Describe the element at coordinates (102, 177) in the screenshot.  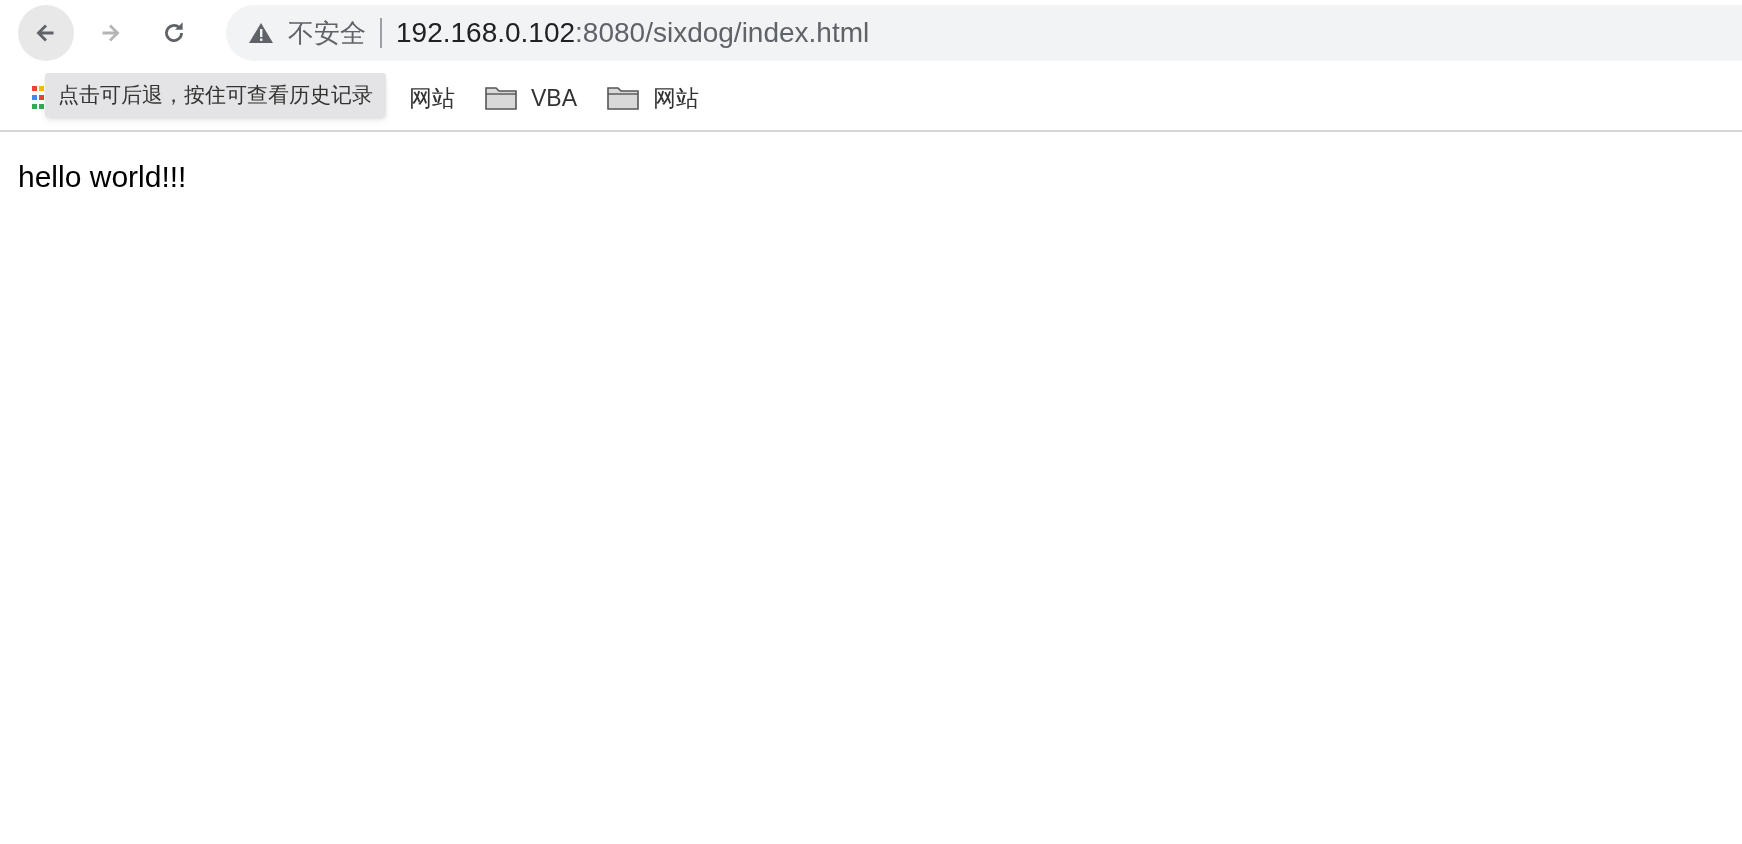
I see `page-text: hello world!!!` at that location.